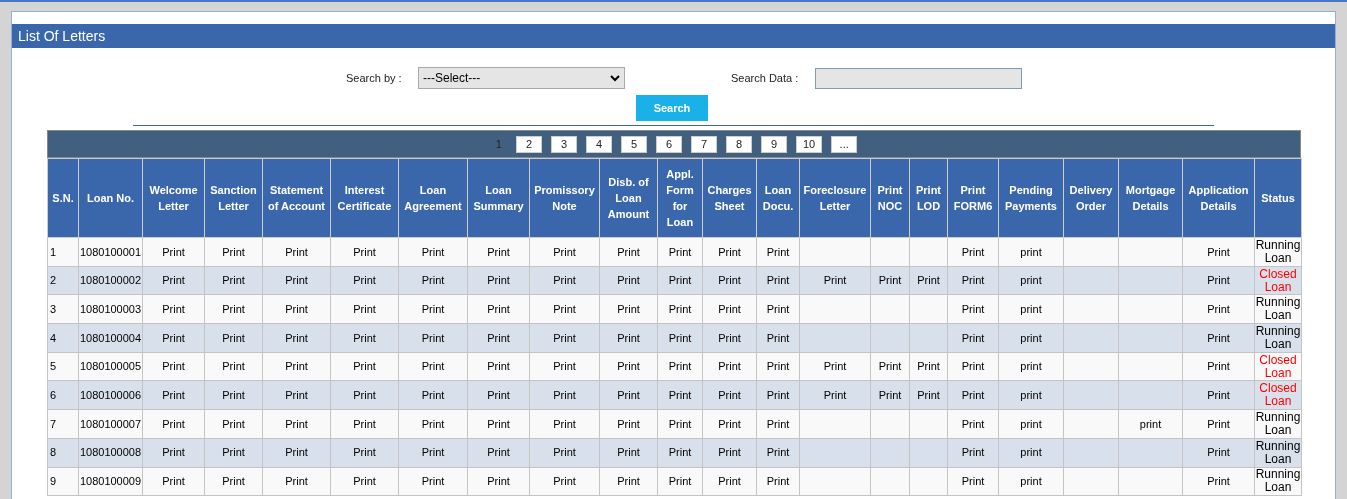  What do you see at coordinates (668, 144) in the screenshot?
I see `pager-link: 6` at bounding box center [668, 144].